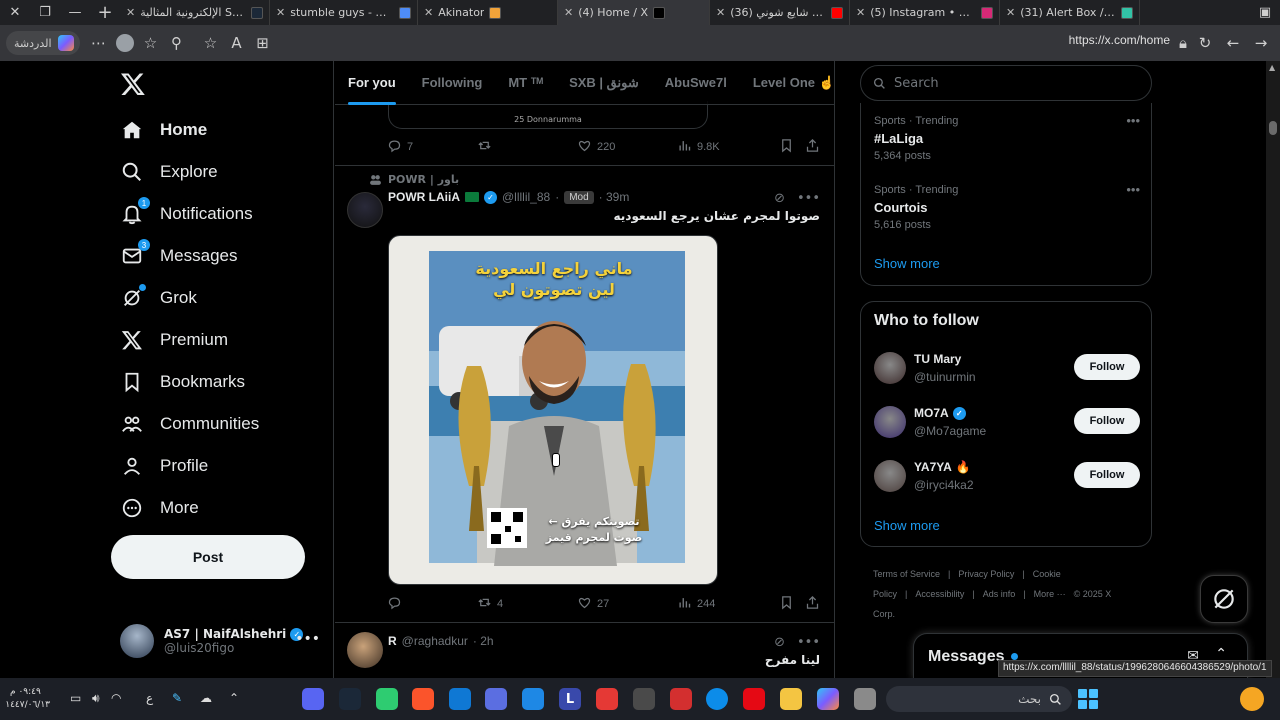 The width and height of the screenshot is (1280, 720). I want to click on nav-item-notifications: 1 Notifications, so click(186, 213).